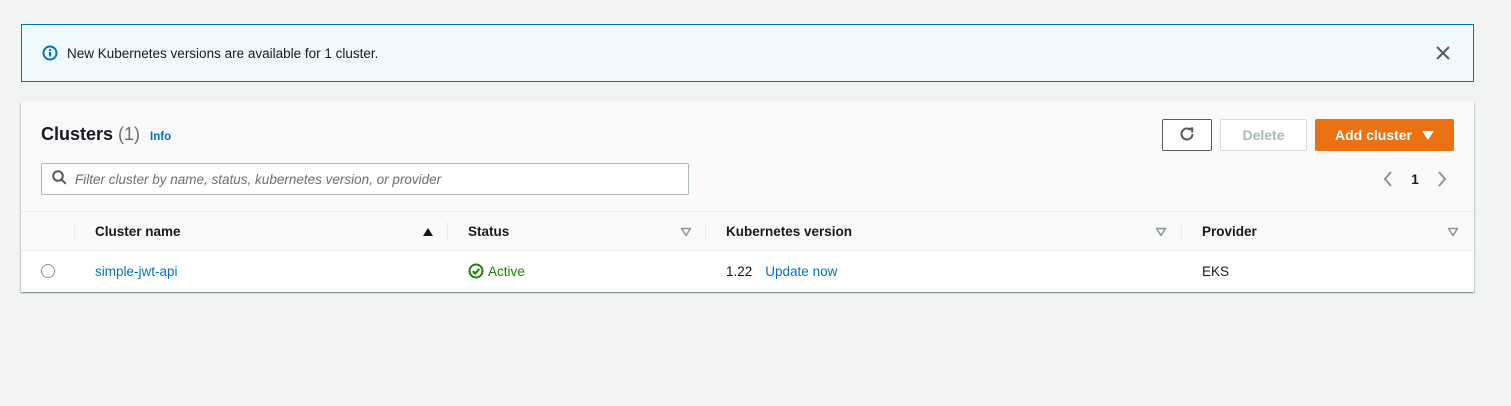 The height and width of the screenshot is (406, 1511). What do you see at coordinates (1388, 179) in the screenshot?
I see `chevron-left-icon` at bounding box center [1388, 179].